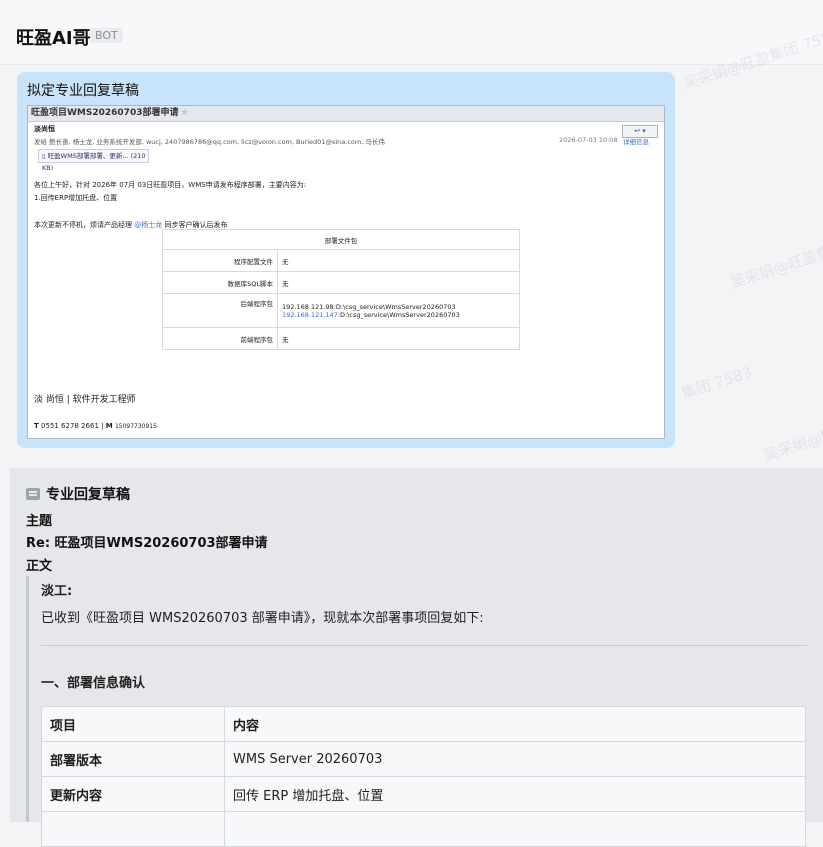  I want to click on section-heading: 一、部署信息确认, so click(93, 683).